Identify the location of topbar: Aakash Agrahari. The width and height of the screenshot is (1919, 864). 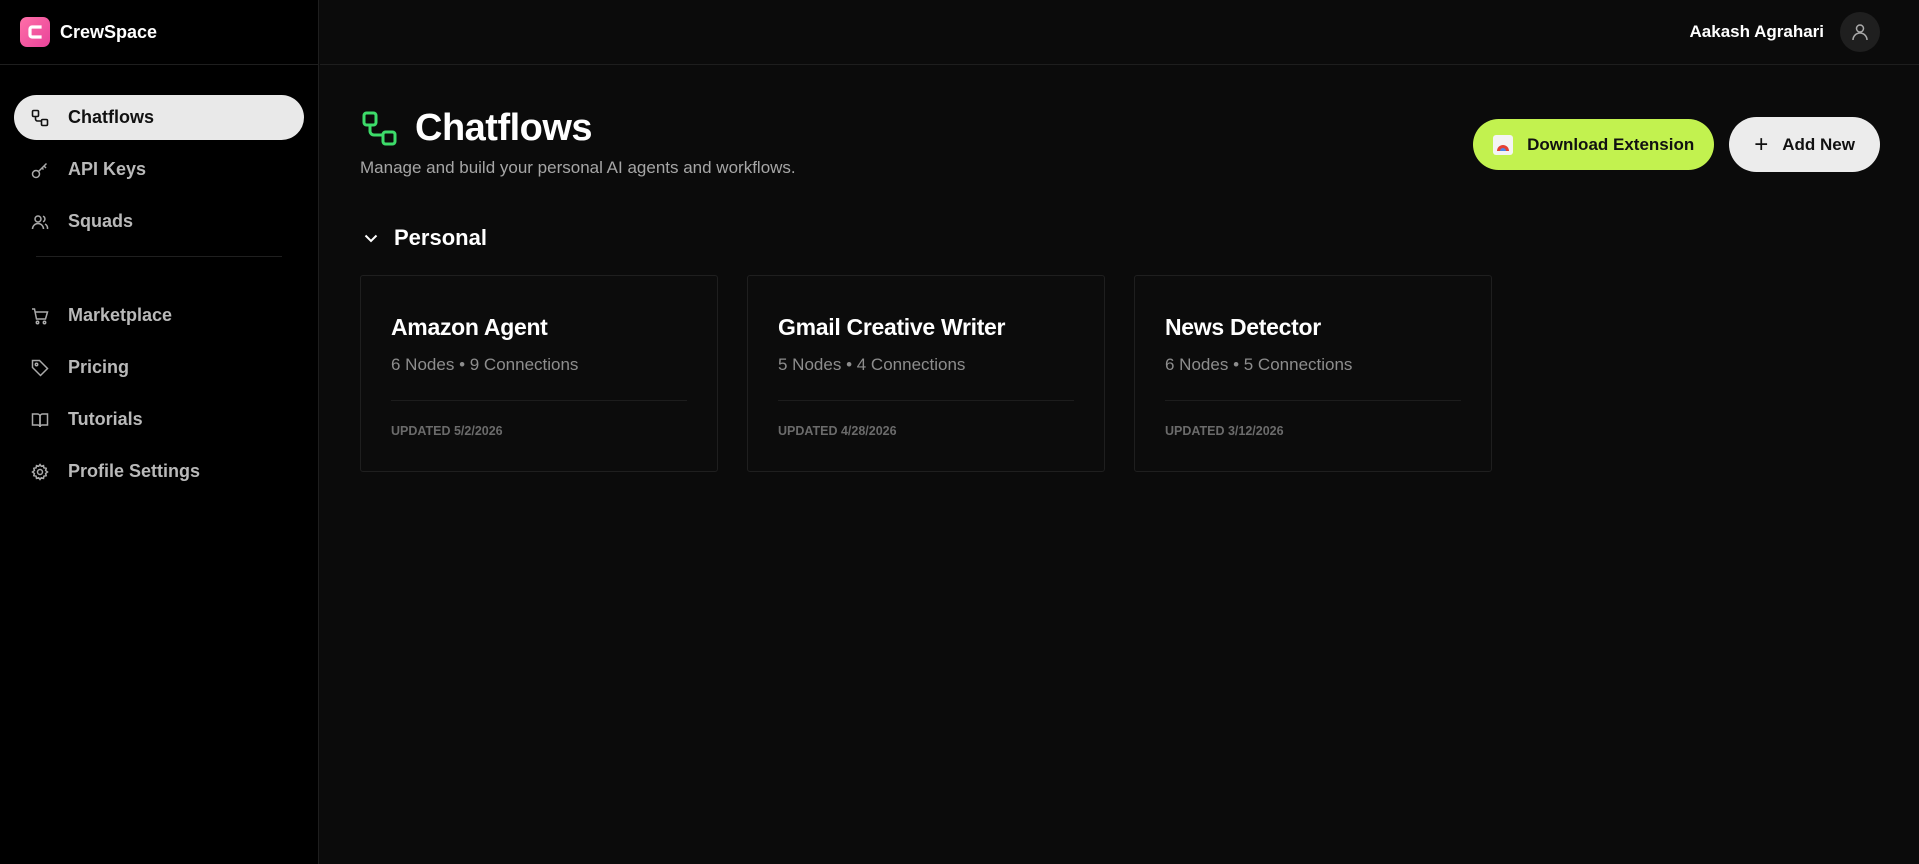
(1119, 32).